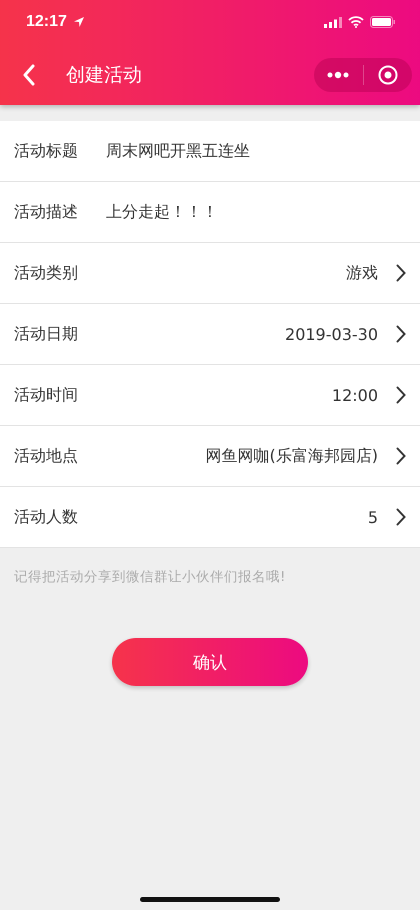  What do you see at coordinates (162, 212) in the screenshot?
I see `field-value: 上分走起！！！` at bounding box center [162, 212].